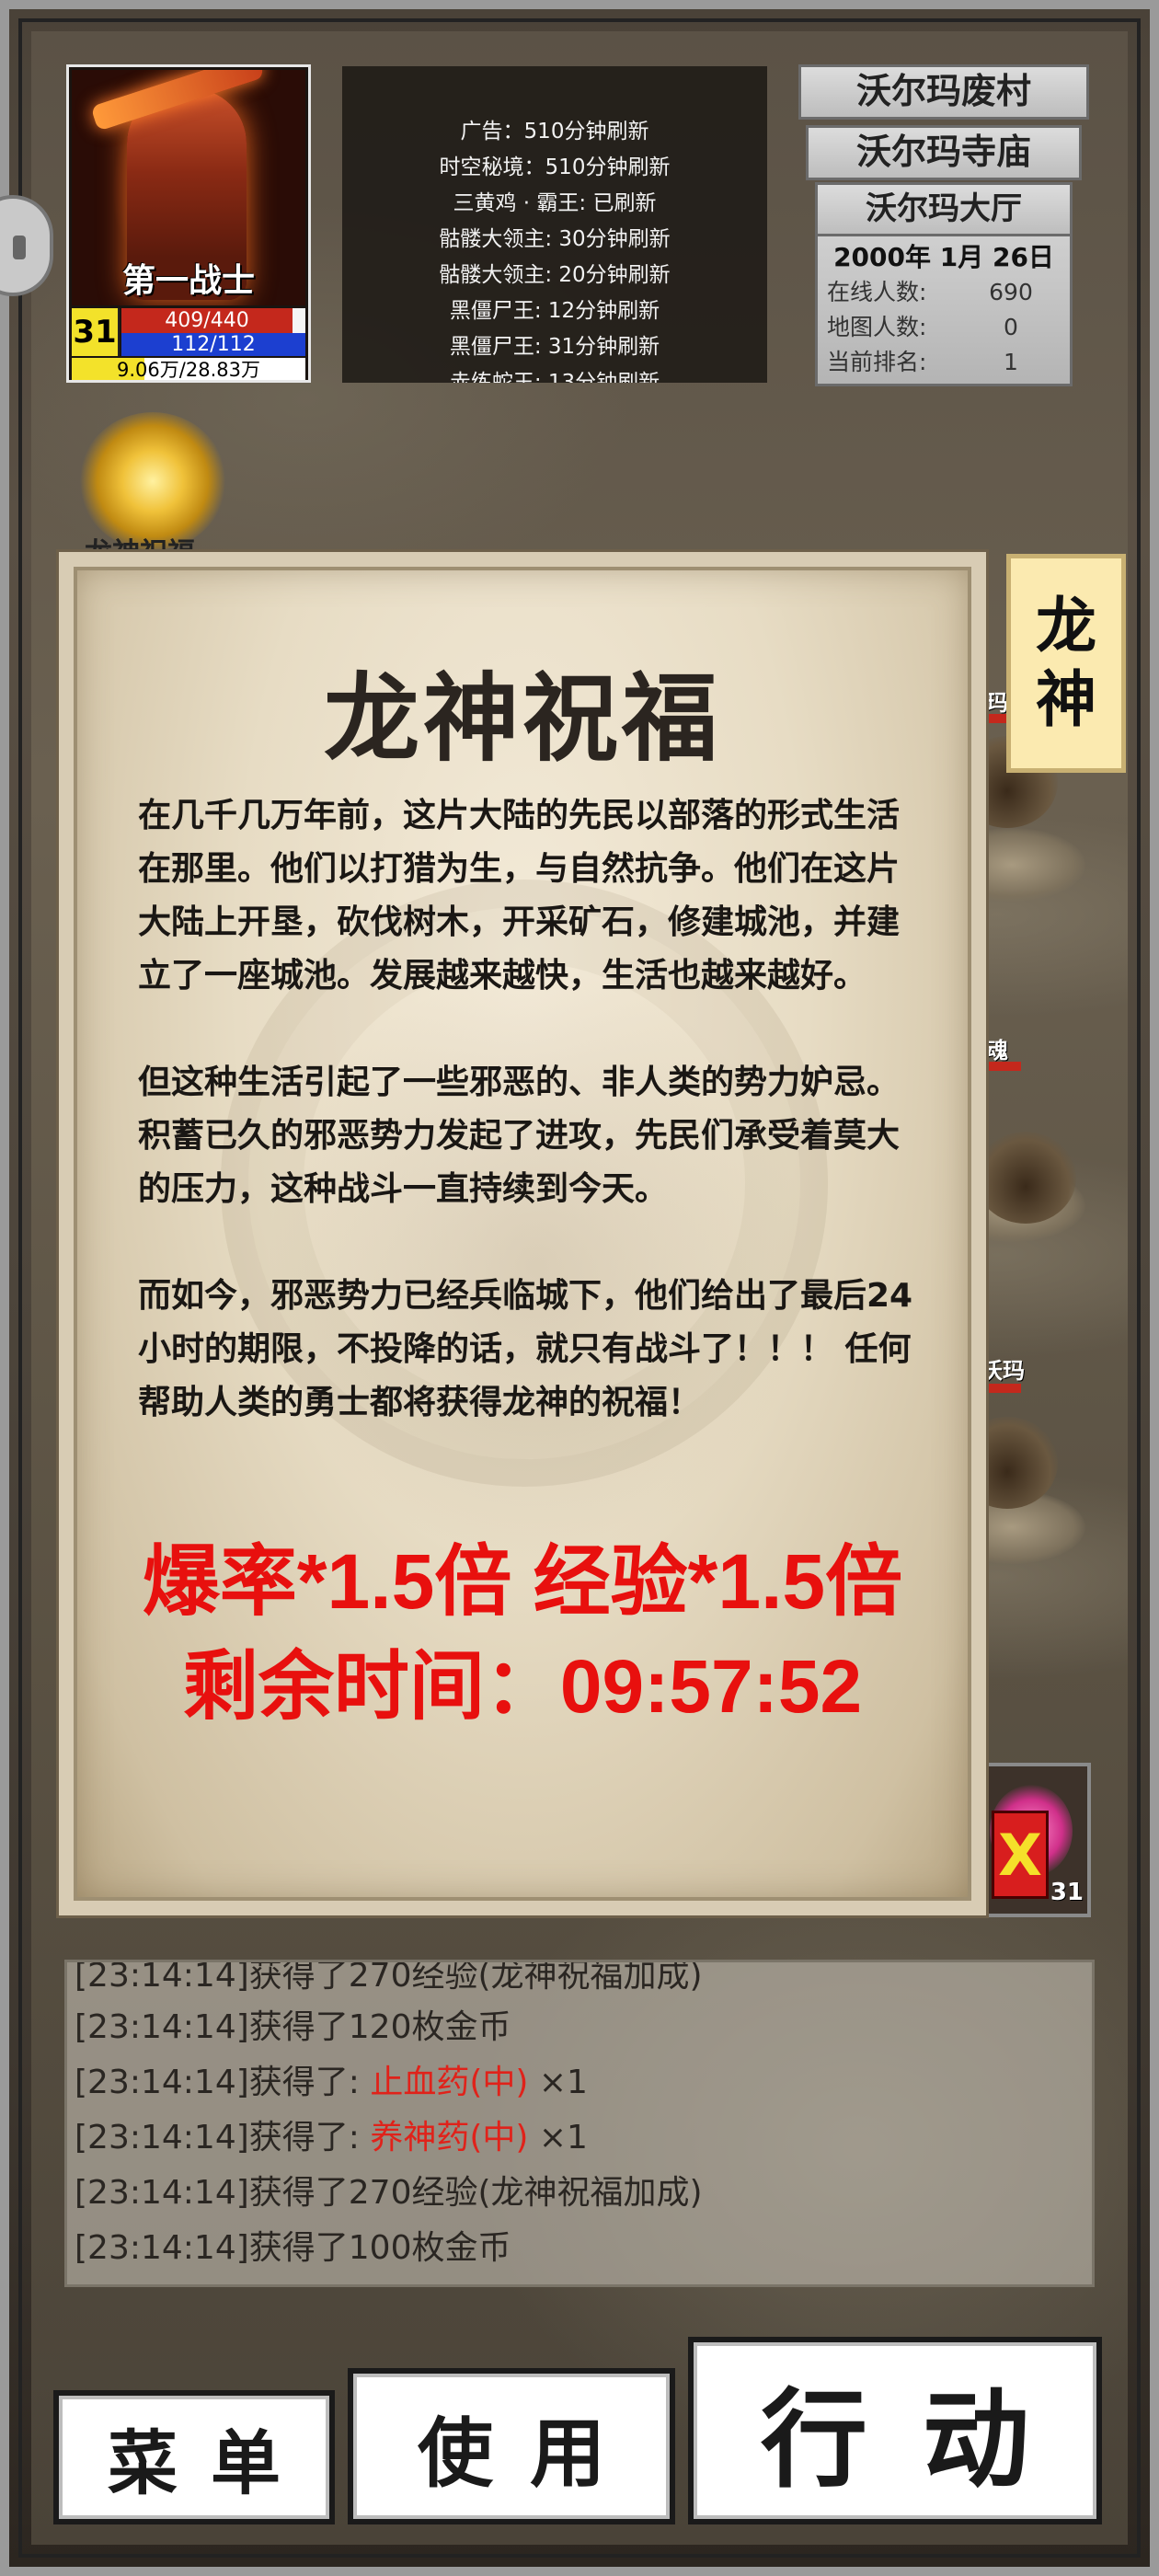  I want to click on log-line: [23:14:14]获得了: 养神药(中) ×1, so click(331, 2137).